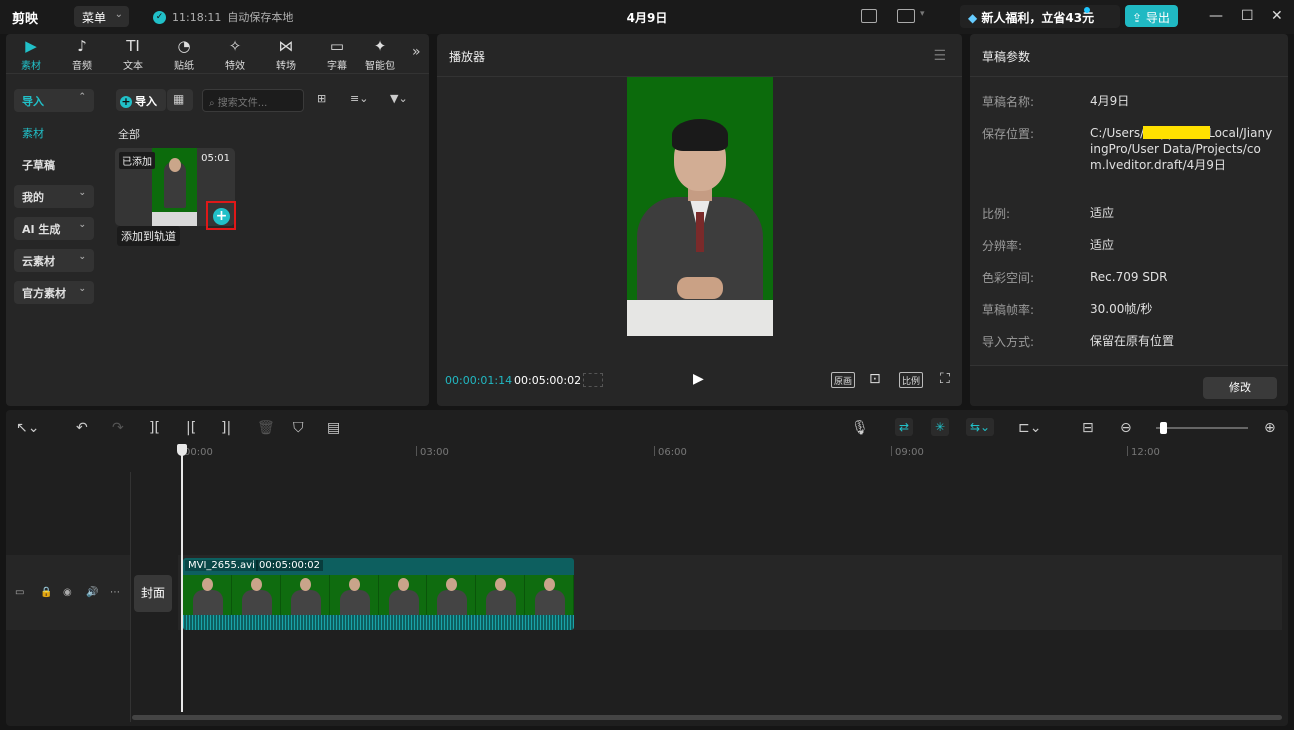  I want to click on audio-waveform, so click(378, 622).